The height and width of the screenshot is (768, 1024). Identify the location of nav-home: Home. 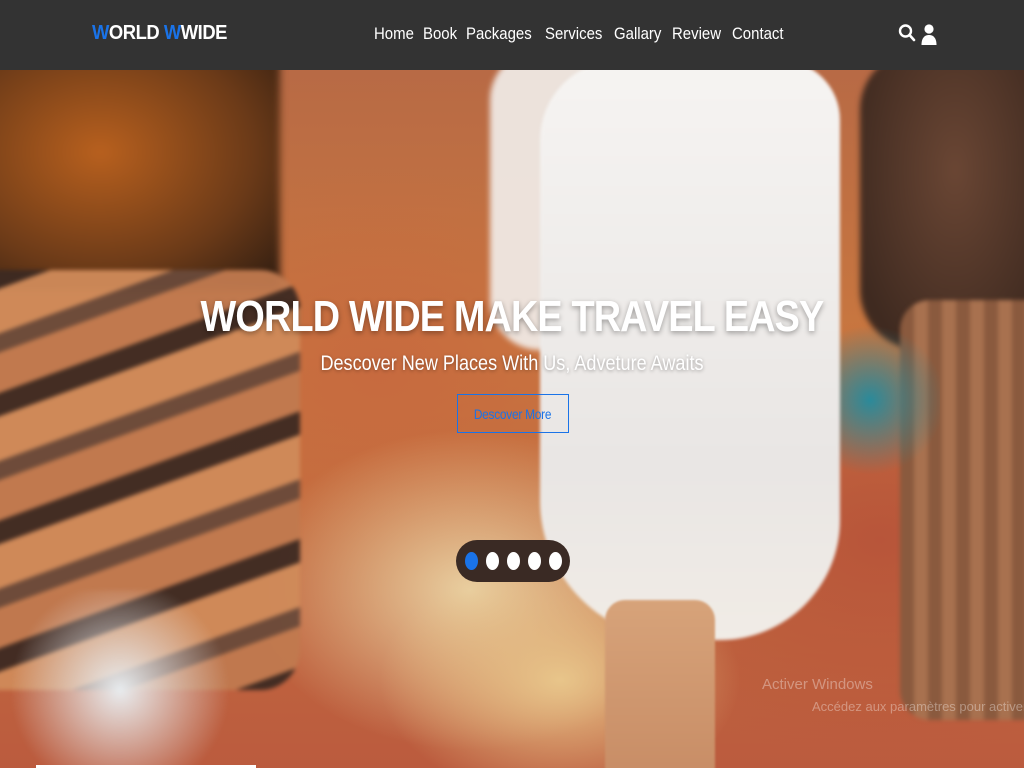
(394, 34).